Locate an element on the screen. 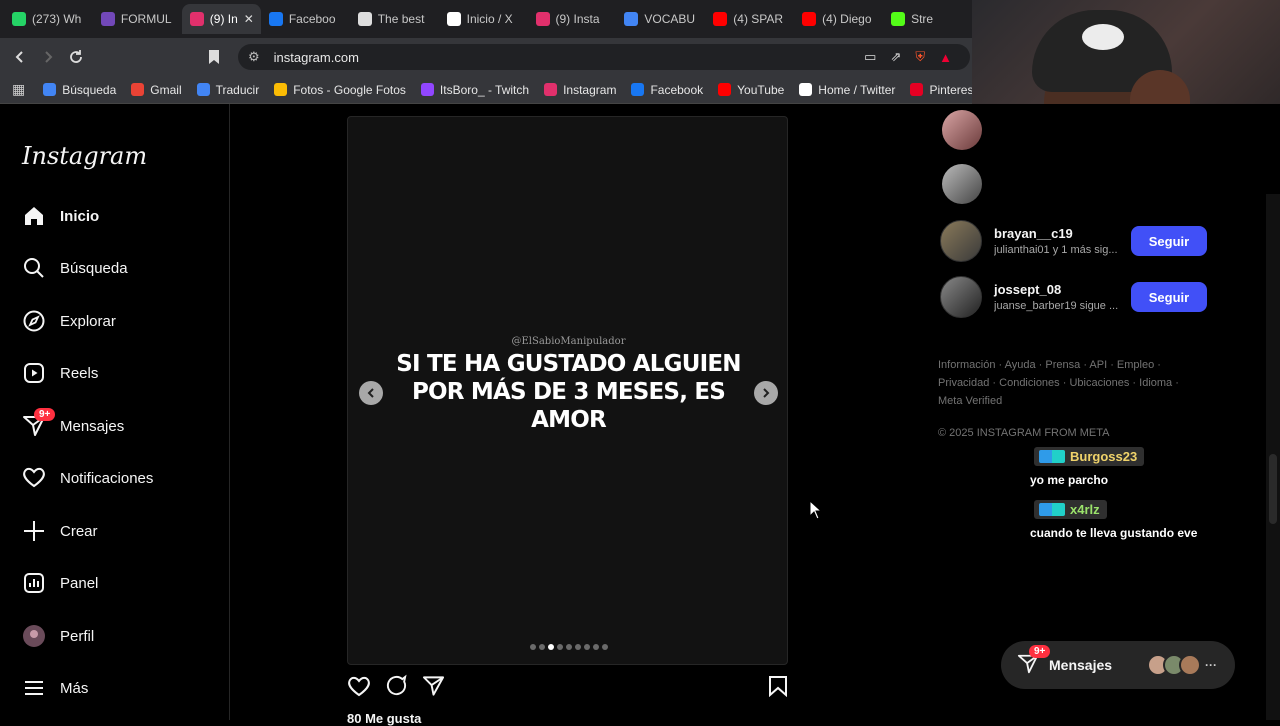  bookmark-item: Home / Twitter is located at coordinates (847, 90).